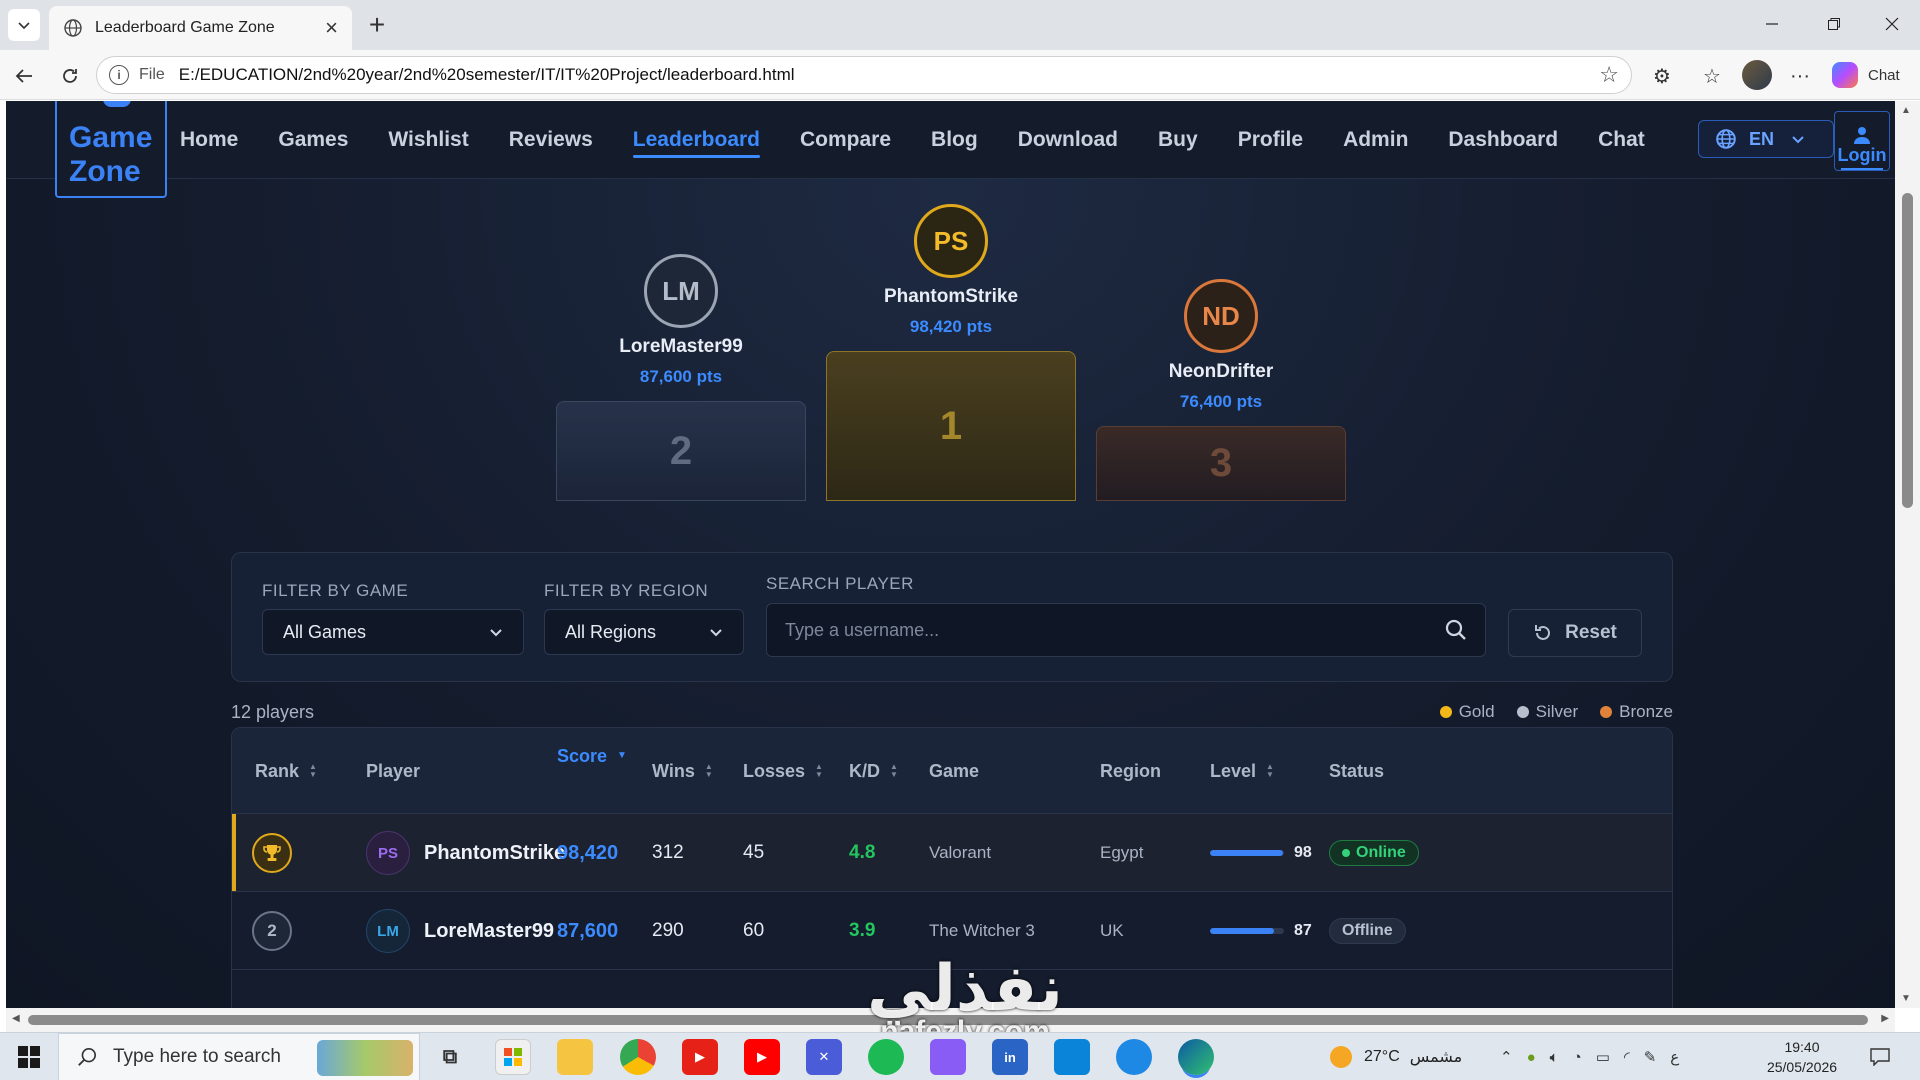 The image size is (1920, 1080). What do you see at coordinates (1885, 1018) in the screenshot?
I see `scroll-right-icon: ▶` at bounding box center [1885, 1018].